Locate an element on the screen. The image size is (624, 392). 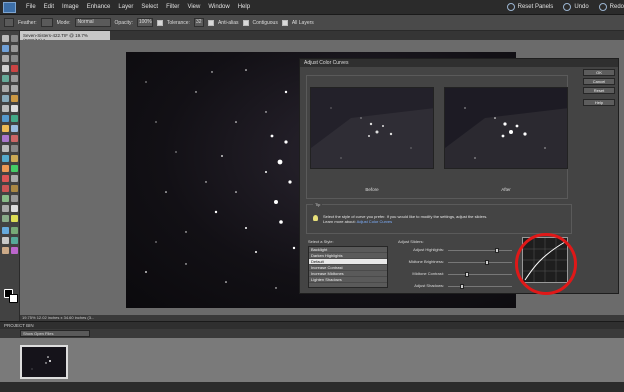
ellipse-tool-icon is located at coordinates (14, 250).